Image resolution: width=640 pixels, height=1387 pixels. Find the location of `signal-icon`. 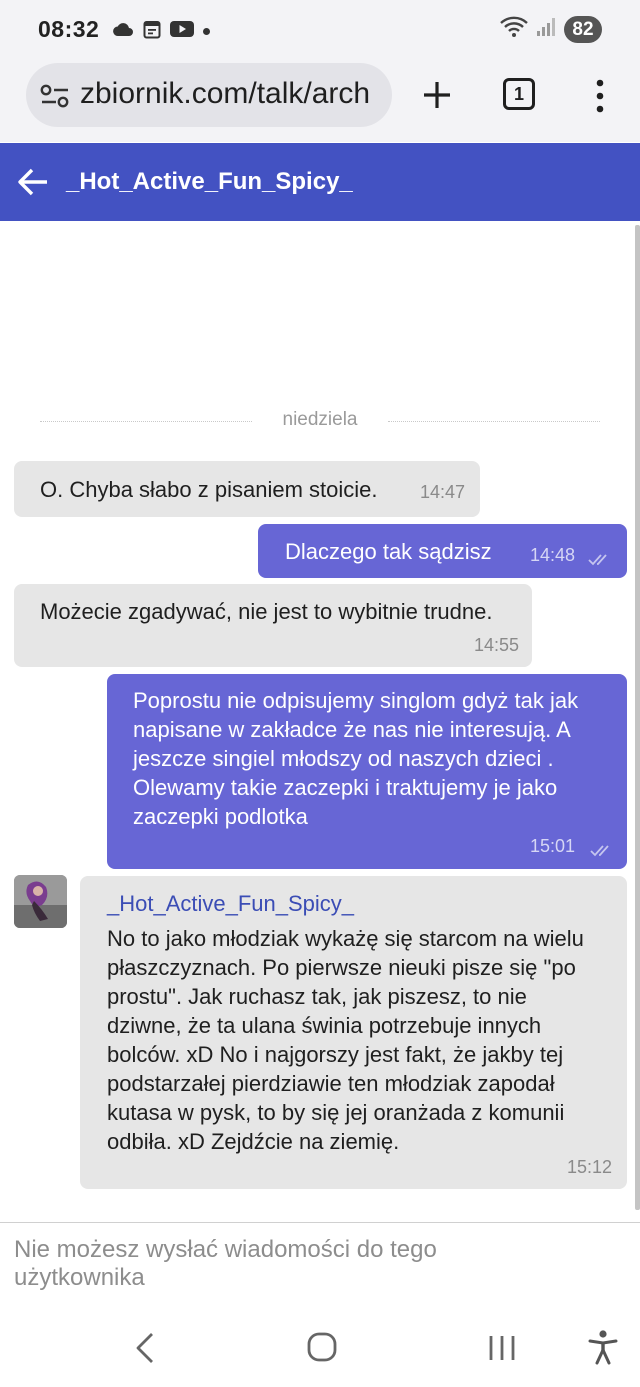

signal-icon is located at coordinates (546, 29).